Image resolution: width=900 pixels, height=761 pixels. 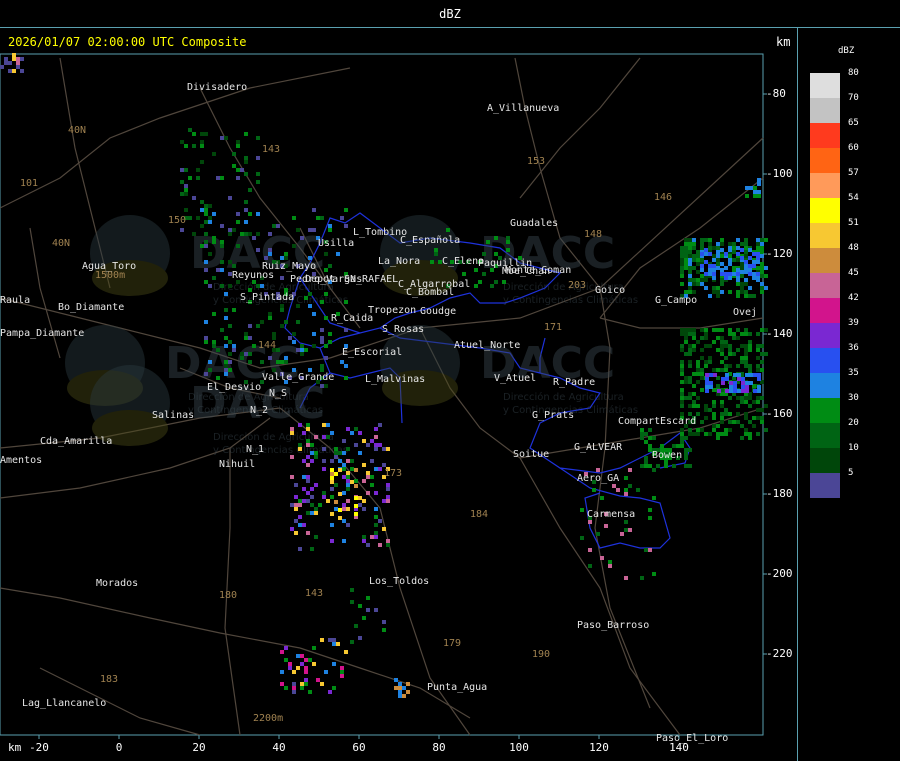 What do you see at coordinates (853, 348) in the screenshot?
I see `legend-value: 36` at bounding box center [853, 348].